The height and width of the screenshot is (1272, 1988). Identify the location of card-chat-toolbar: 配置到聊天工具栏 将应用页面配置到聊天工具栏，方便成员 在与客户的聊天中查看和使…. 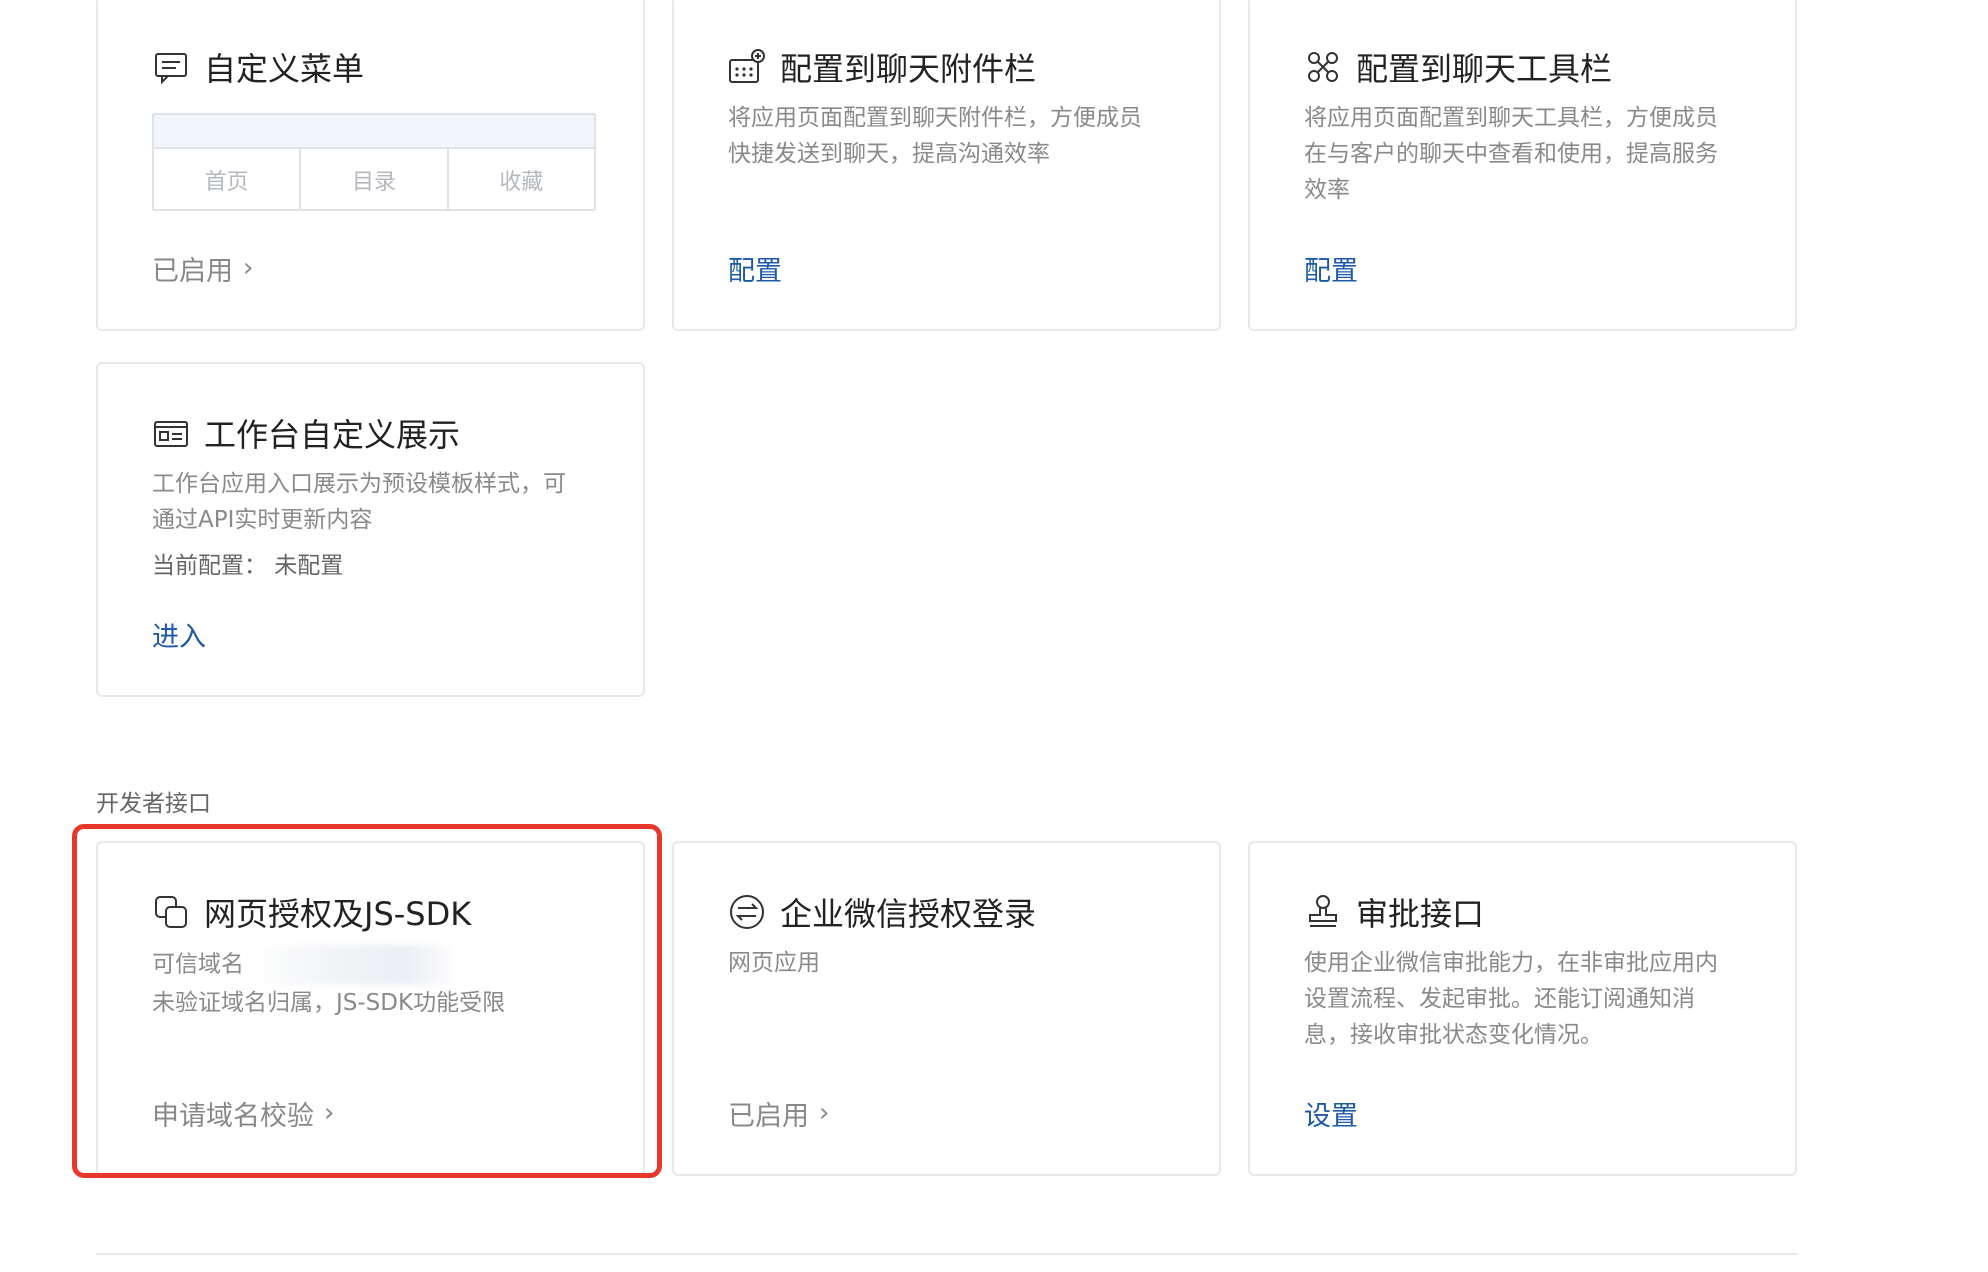
(1522, 165).